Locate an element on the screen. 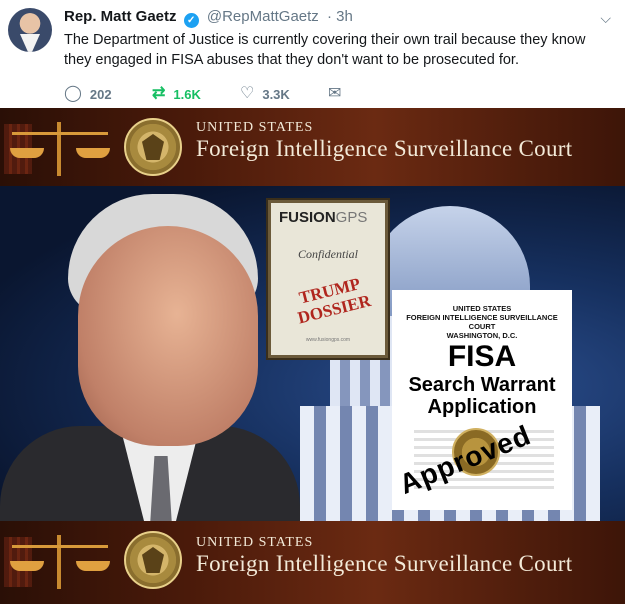 The height and width of the screenshot is (604, 625). reply-button: ◯ 202 is located at coordinates (108, 94).